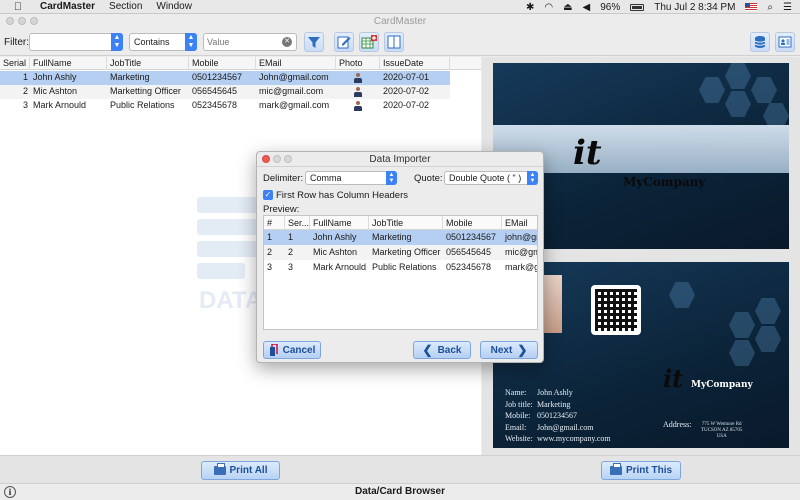 This screenshot has width=800, height=500. Describe the element at coordinates (163, 42) in the screenshot. I see `filter-operator-combo: Contains ▲ ▼` at that location.